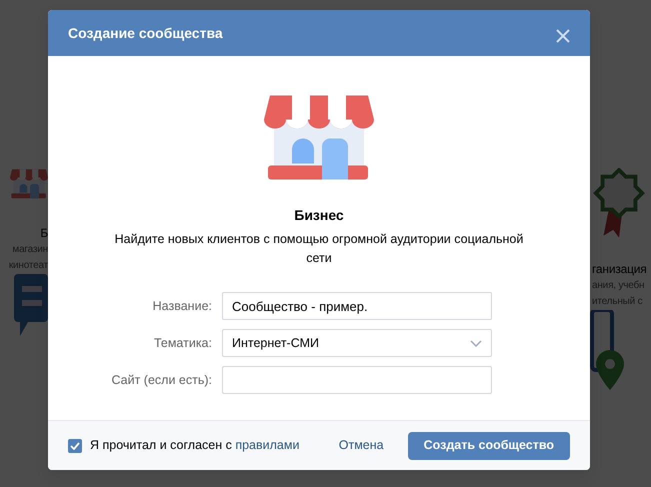  What do you see at coordinates (361, 445) in the screenshot?
I see `cancel-link: Отмена` at bounding box center [361, 445].